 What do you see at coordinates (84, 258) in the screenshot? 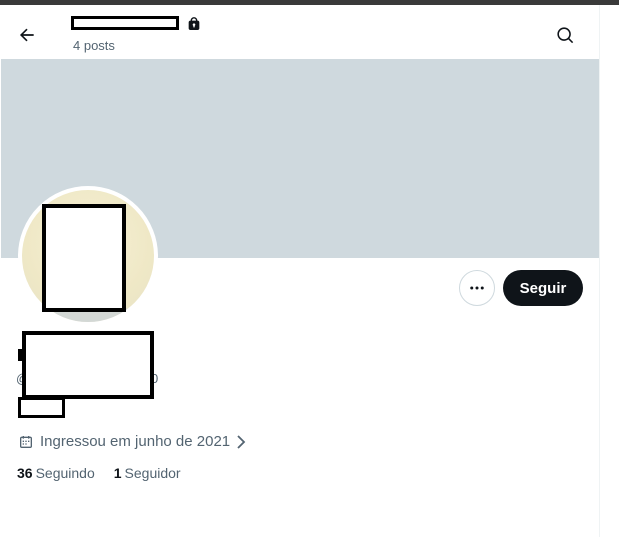
I see `avatar-redacted` at bounding box center [84, 258].